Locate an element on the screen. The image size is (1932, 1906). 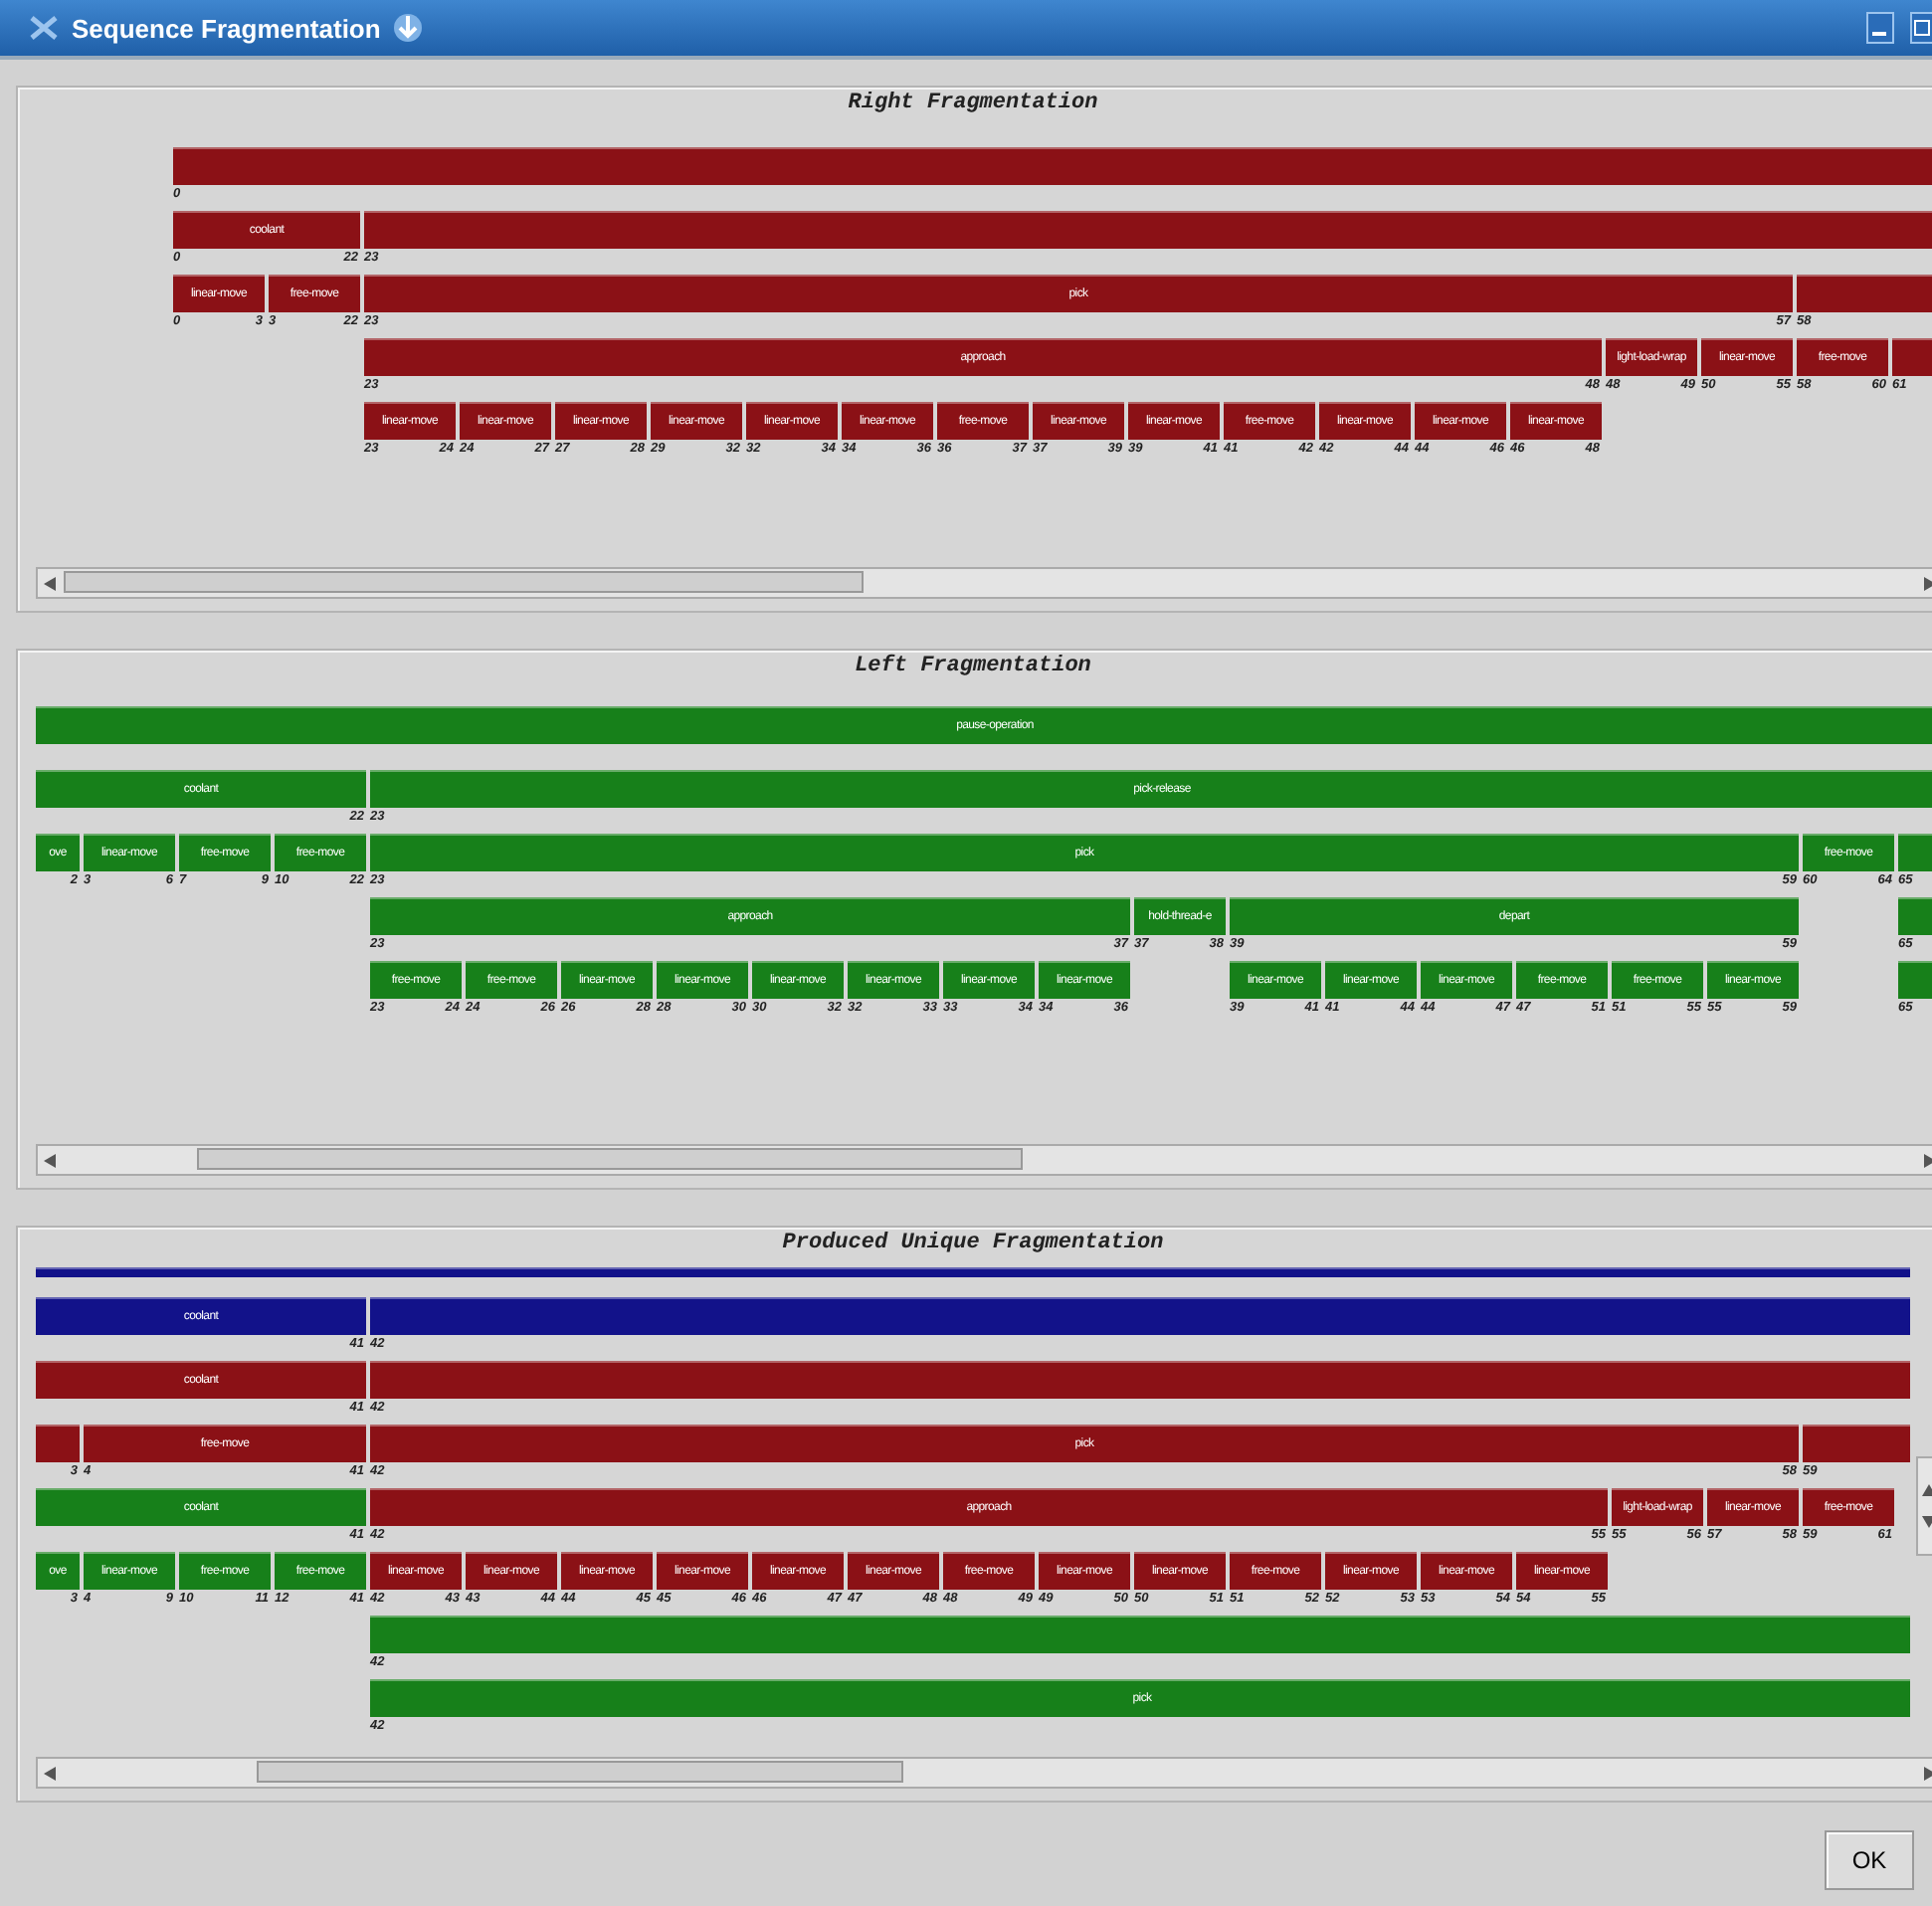
app-icon is located at coordinates (44, 28).